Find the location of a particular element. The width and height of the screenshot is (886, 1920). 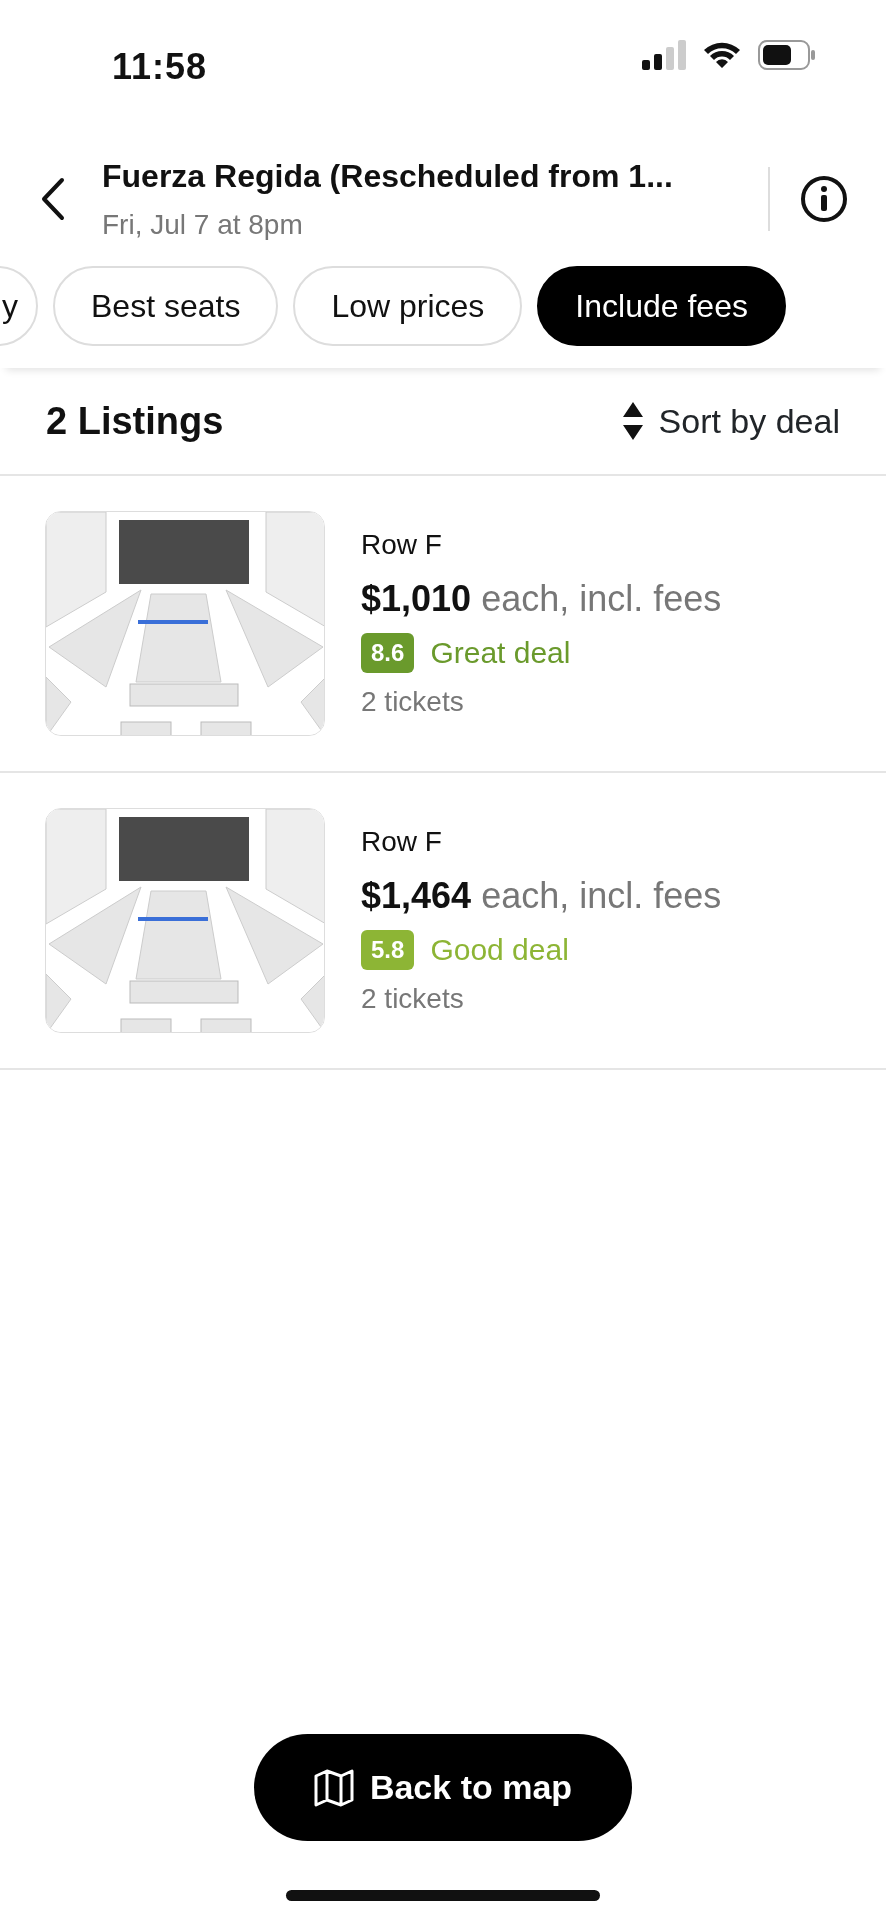

info-icon is located at coordinates (824, 199).